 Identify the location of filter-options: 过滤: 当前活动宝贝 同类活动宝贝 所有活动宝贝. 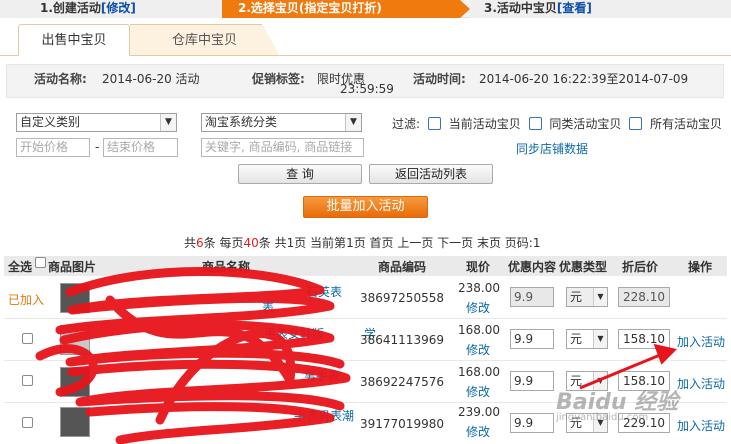
(559, 123).